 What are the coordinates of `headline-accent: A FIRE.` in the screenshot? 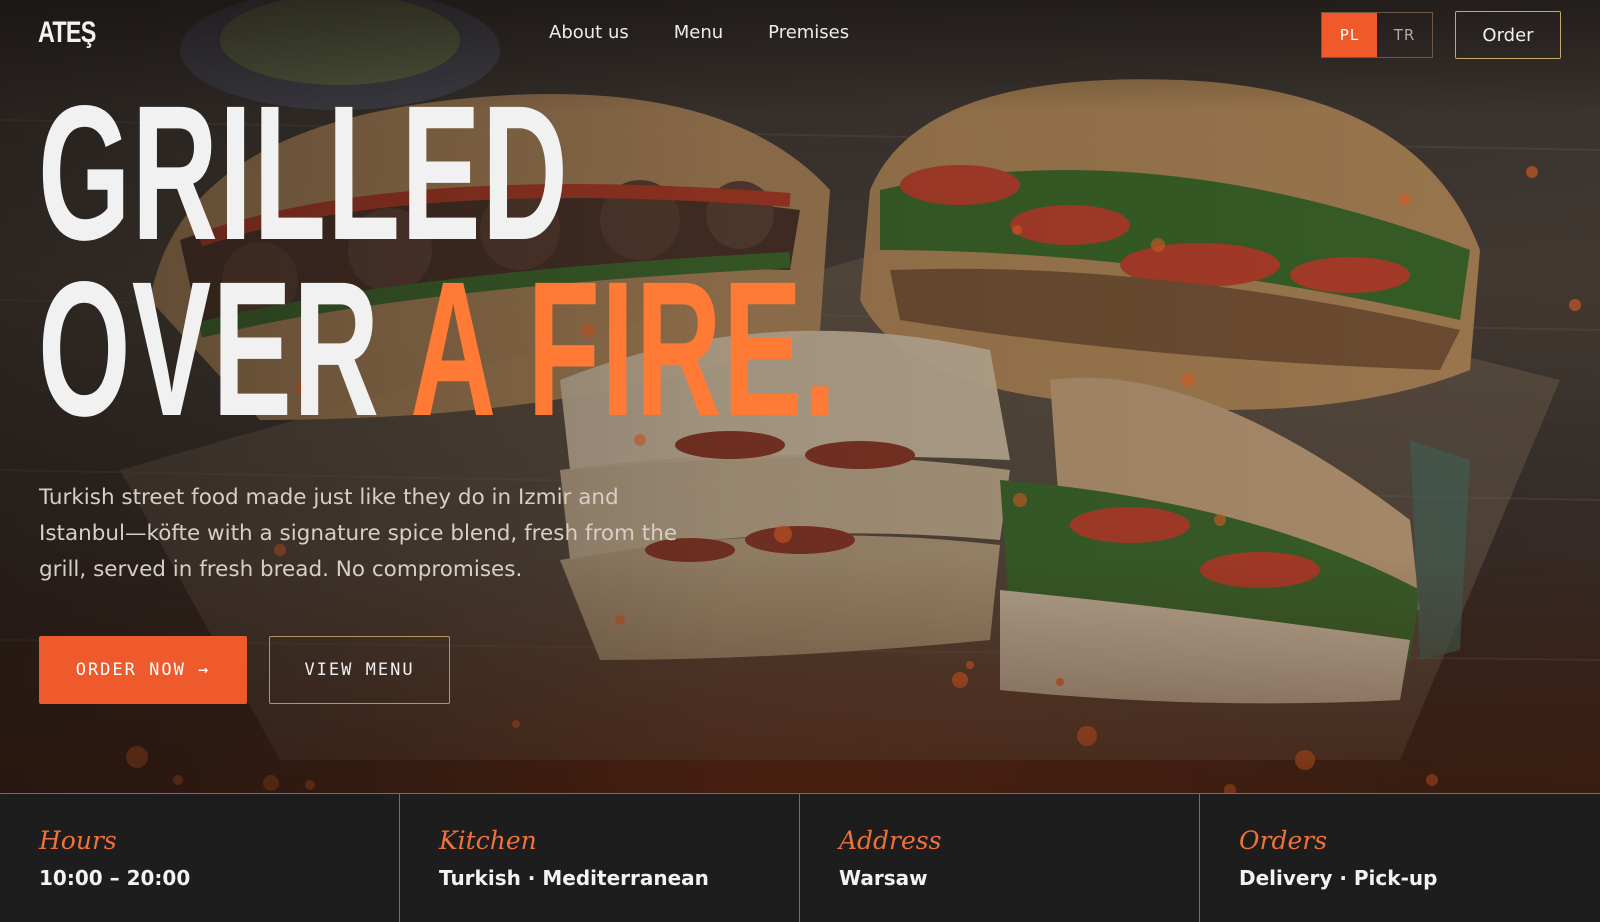 It's located at (624, 348).